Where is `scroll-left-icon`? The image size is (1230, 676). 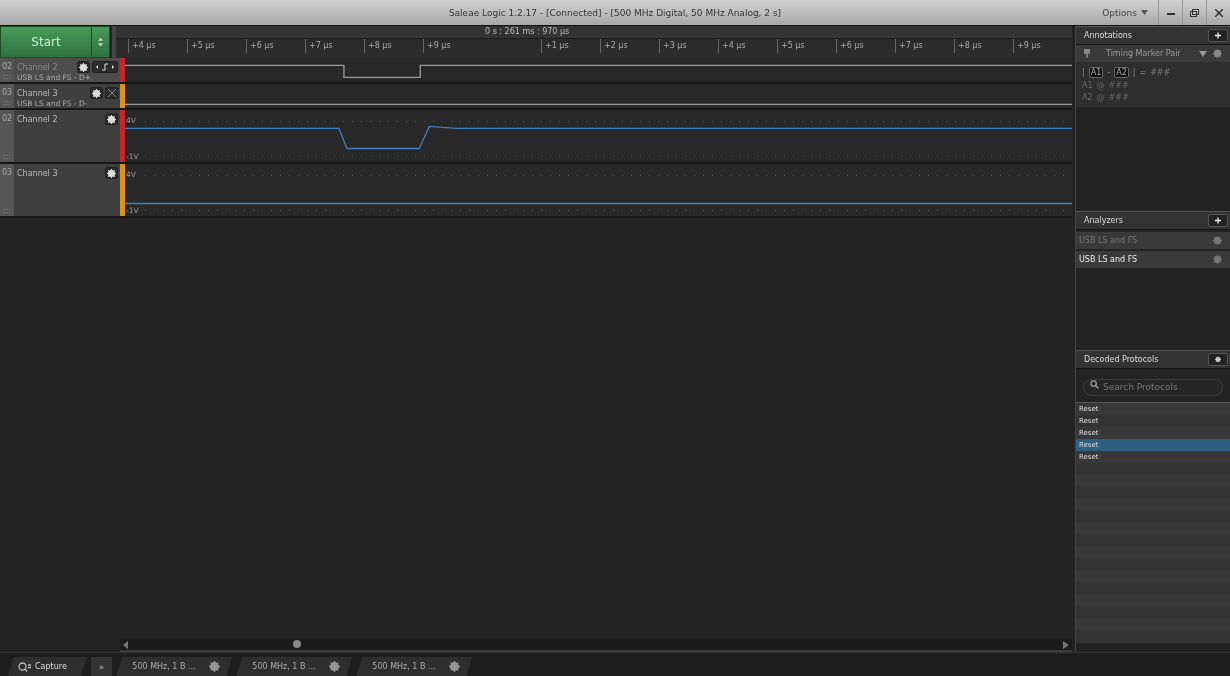 scroll-left-icon is located at coordinates (126, 644).